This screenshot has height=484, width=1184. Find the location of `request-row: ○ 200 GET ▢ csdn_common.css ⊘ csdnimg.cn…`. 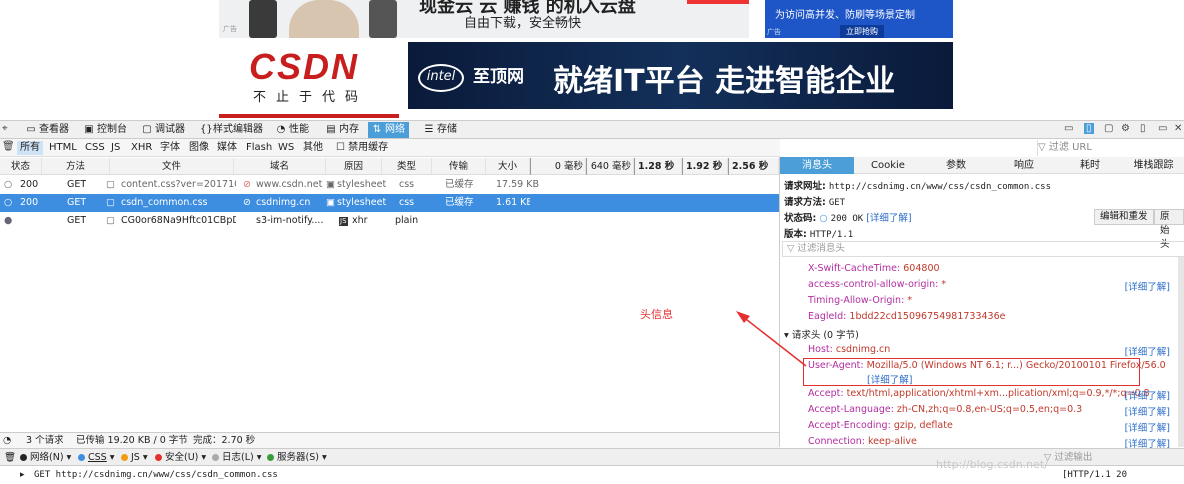

request-row: ○ 200 GET ▢ csdn_common.css ⊘ csdnimg.cn… is located at coordinates (389, 203).